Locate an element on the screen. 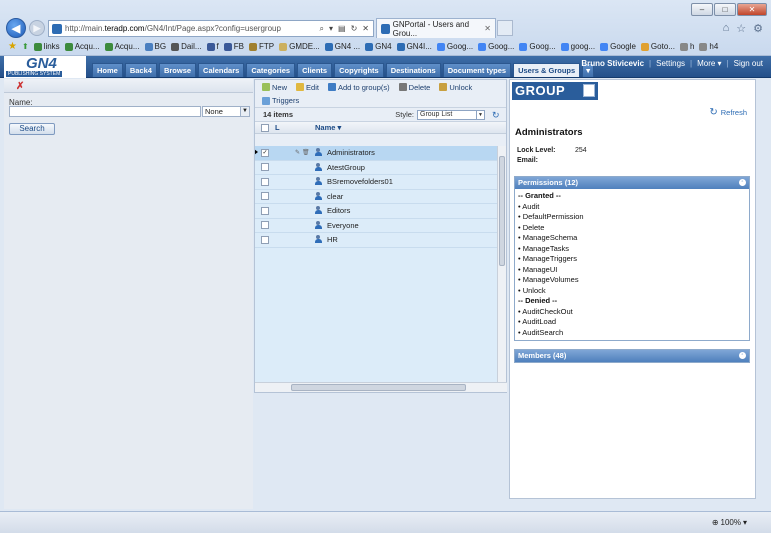  nav-tab-users-groups: Users & Groups is located at coordinates (547, 70).